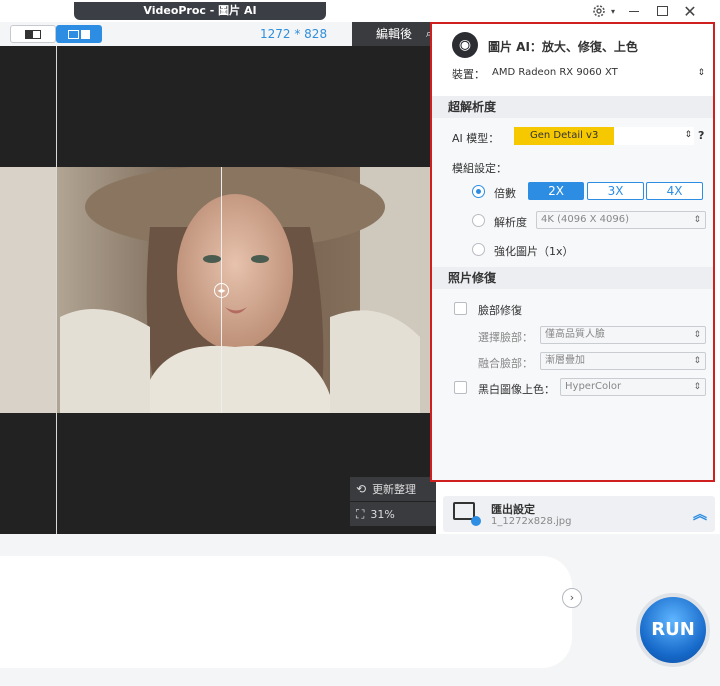 This screenshot has width=720, height=686. Describe the element at coordinates (623, 361) in the screenshot. I see `blend-face-select: 漸層疊加 ⇕` at that location.